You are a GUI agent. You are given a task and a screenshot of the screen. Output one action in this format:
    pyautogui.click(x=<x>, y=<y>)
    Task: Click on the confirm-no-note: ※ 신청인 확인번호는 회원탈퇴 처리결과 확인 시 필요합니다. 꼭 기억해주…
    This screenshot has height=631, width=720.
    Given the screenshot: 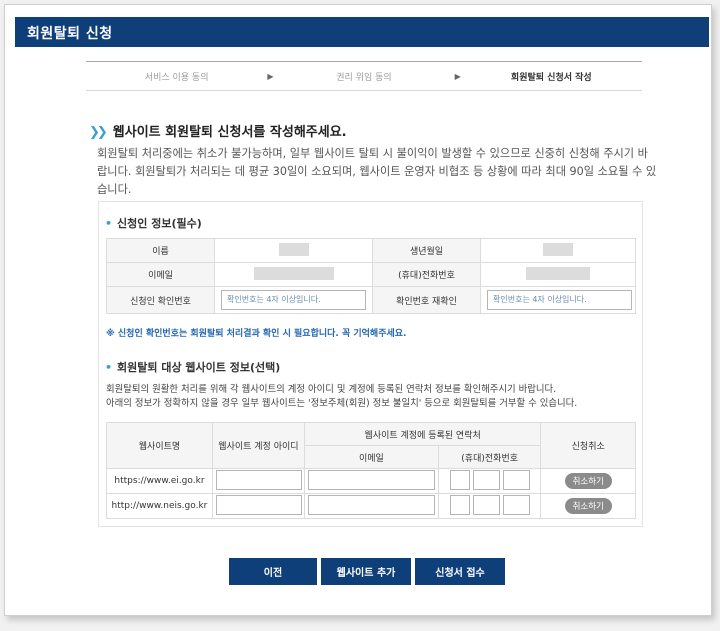 What is the action you would take?
    pyautogui.click(x=256, y=334)
    